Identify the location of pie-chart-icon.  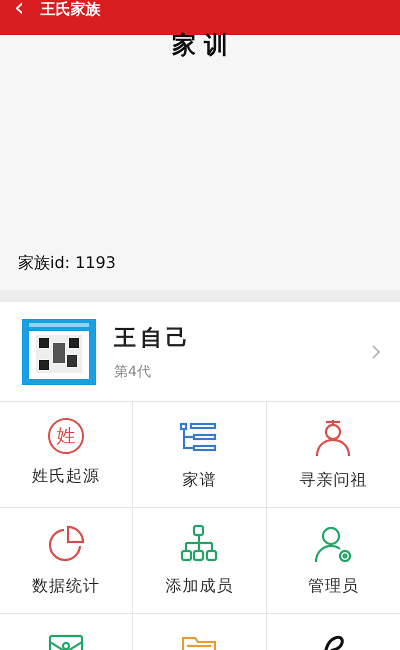
(66, 544).